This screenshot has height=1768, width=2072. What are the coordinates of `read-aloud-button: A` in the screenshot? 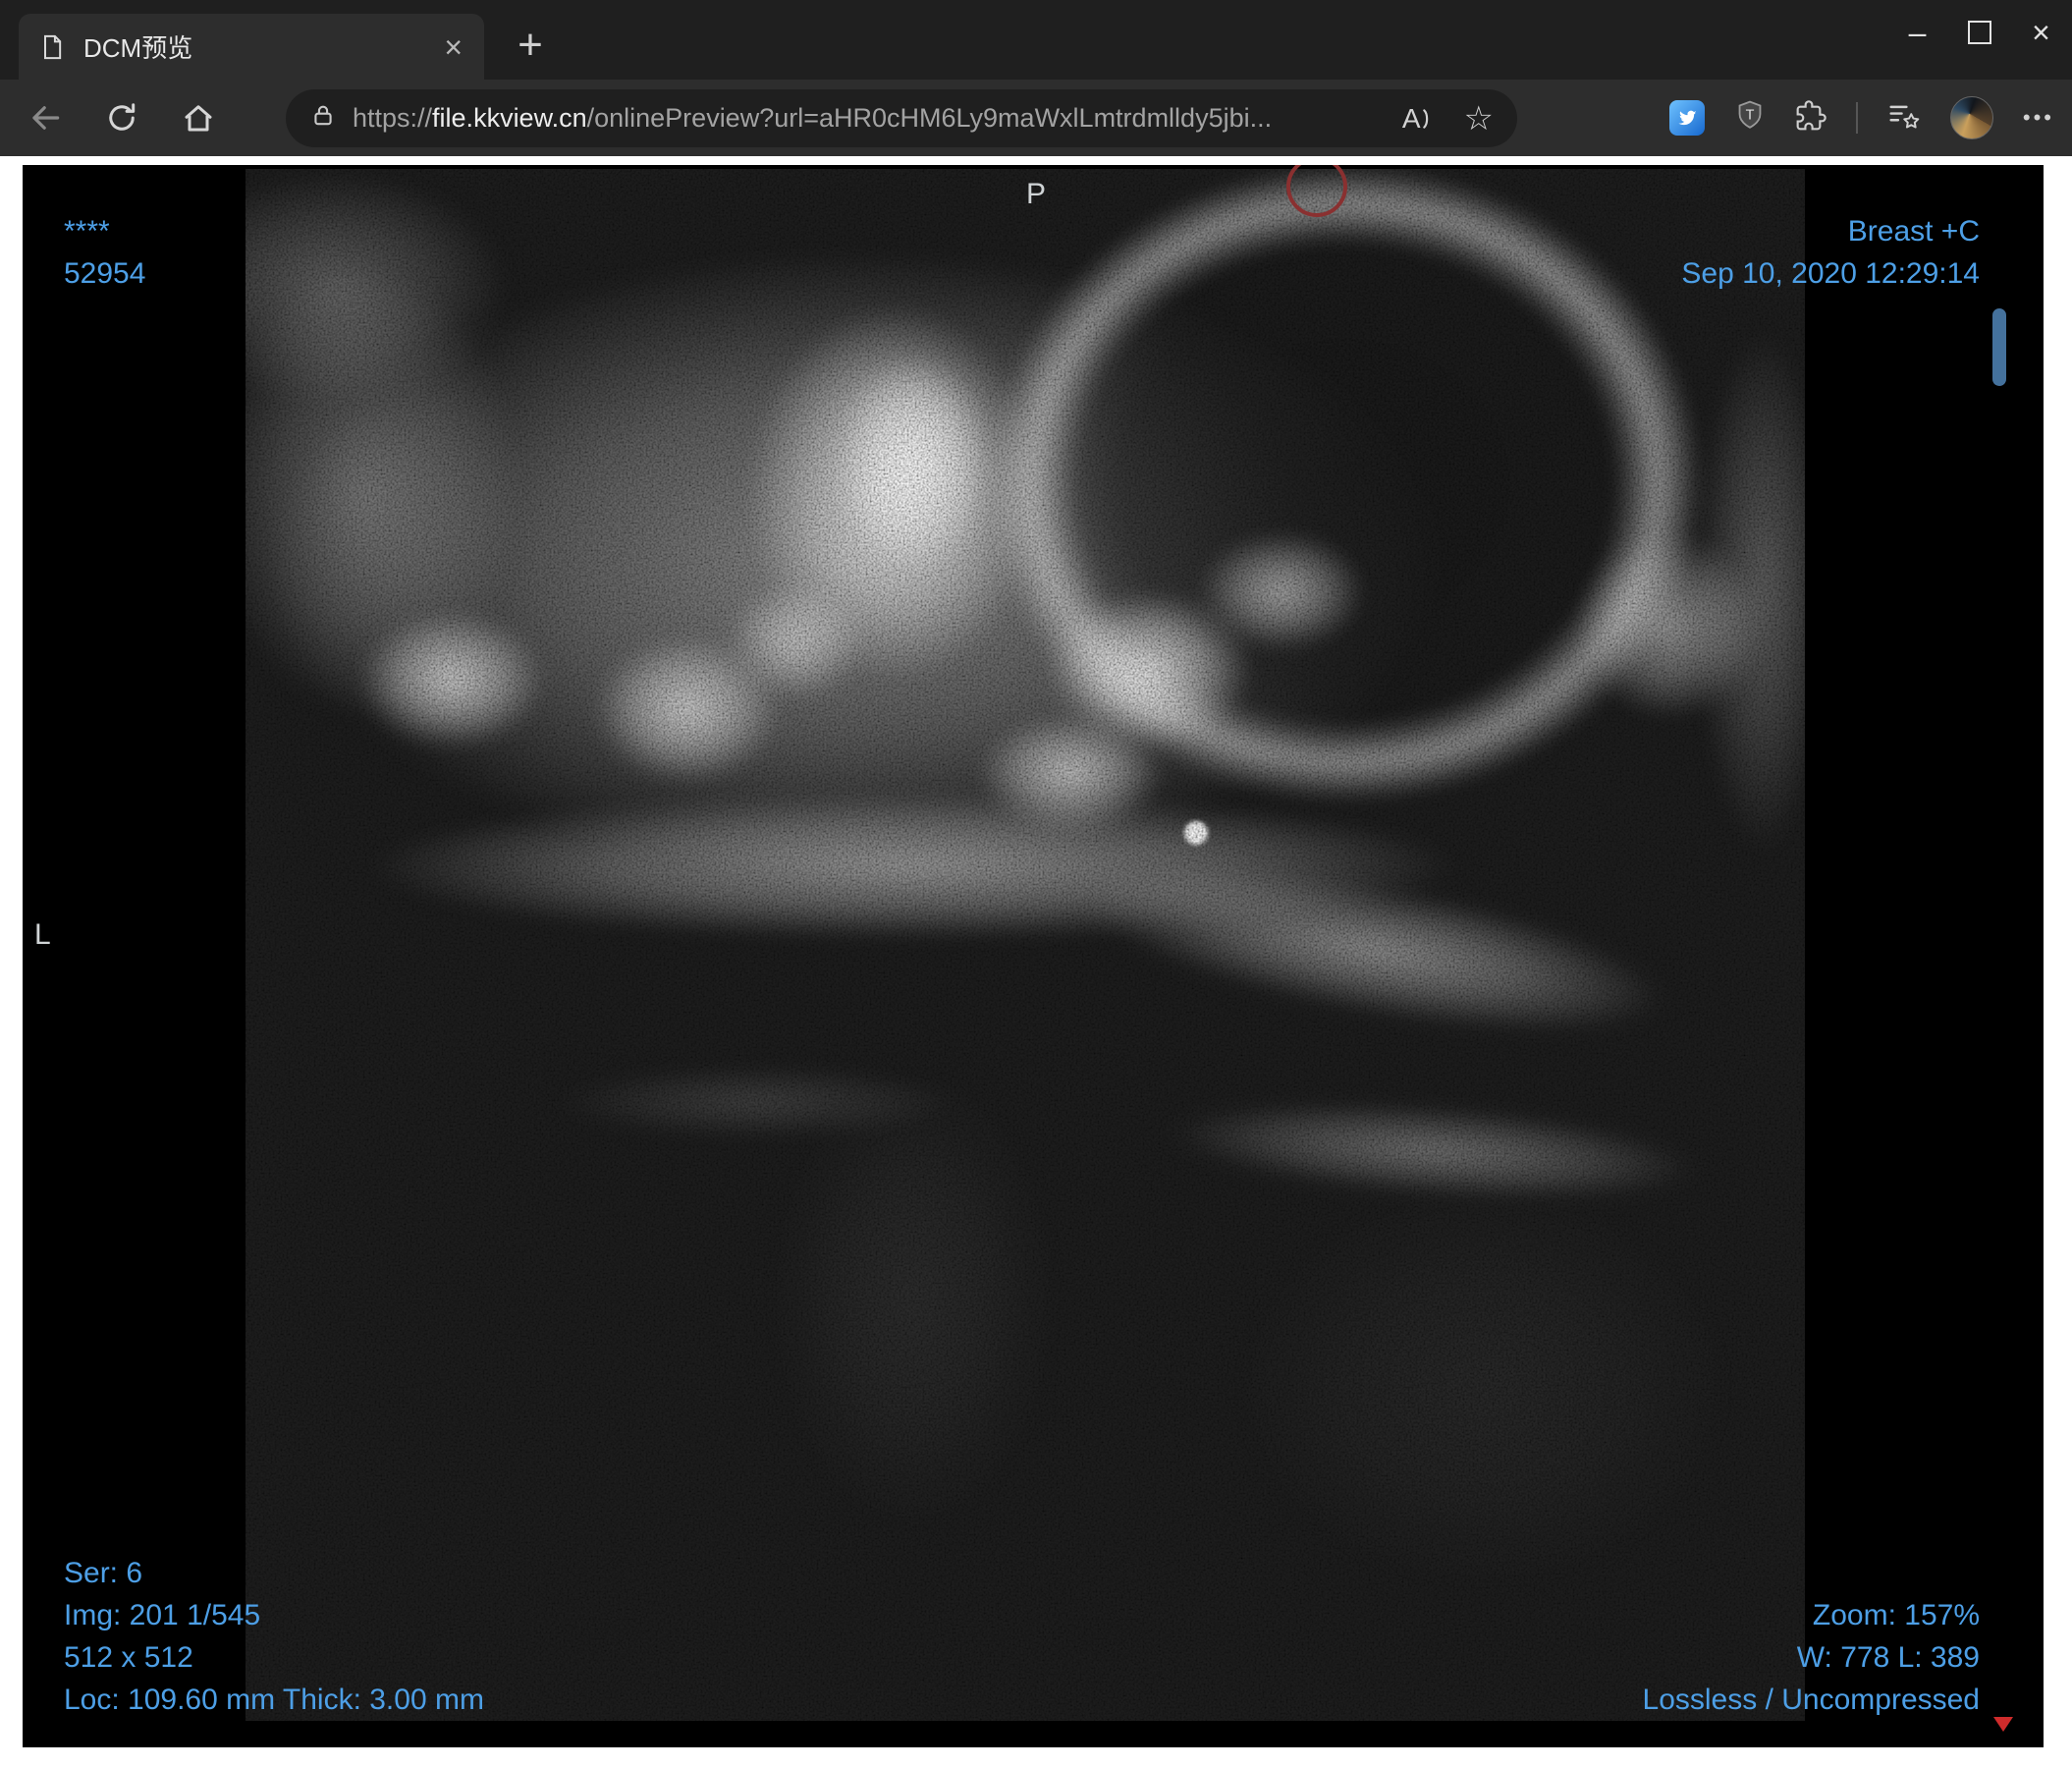 It's located at (1417, 119).